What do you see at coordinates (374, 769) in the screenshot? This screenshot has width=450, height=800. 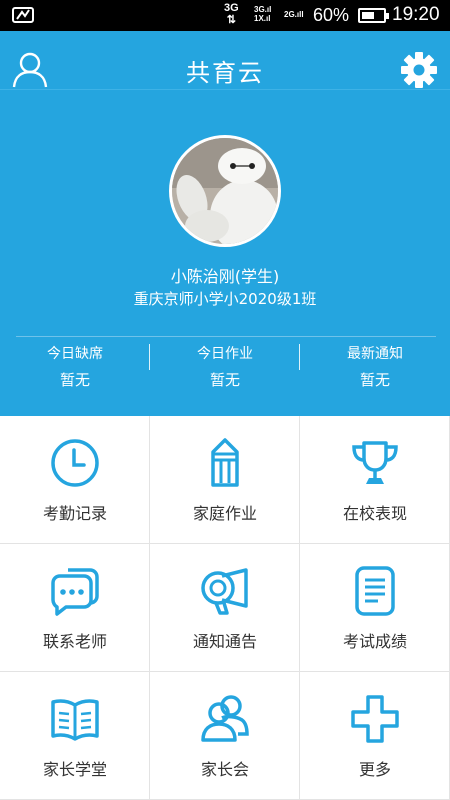 I see `menu-label: 更多` at bounding box center [374, 769].